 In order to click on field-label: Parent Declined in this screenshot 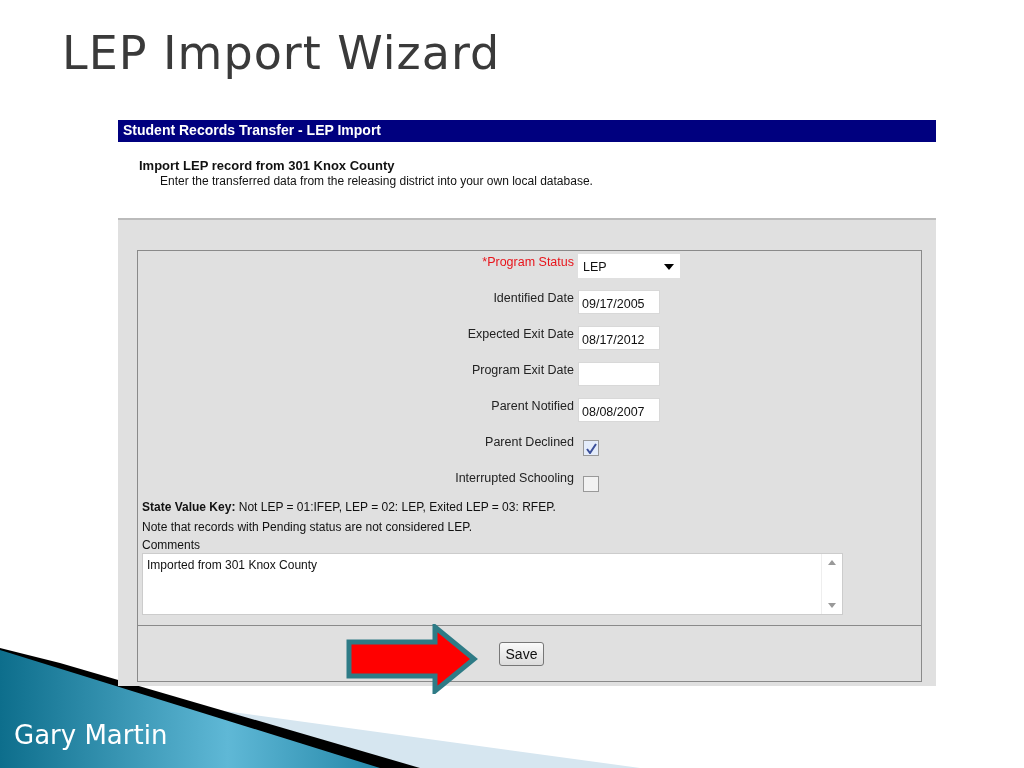, I will do `click(529, 441)`.